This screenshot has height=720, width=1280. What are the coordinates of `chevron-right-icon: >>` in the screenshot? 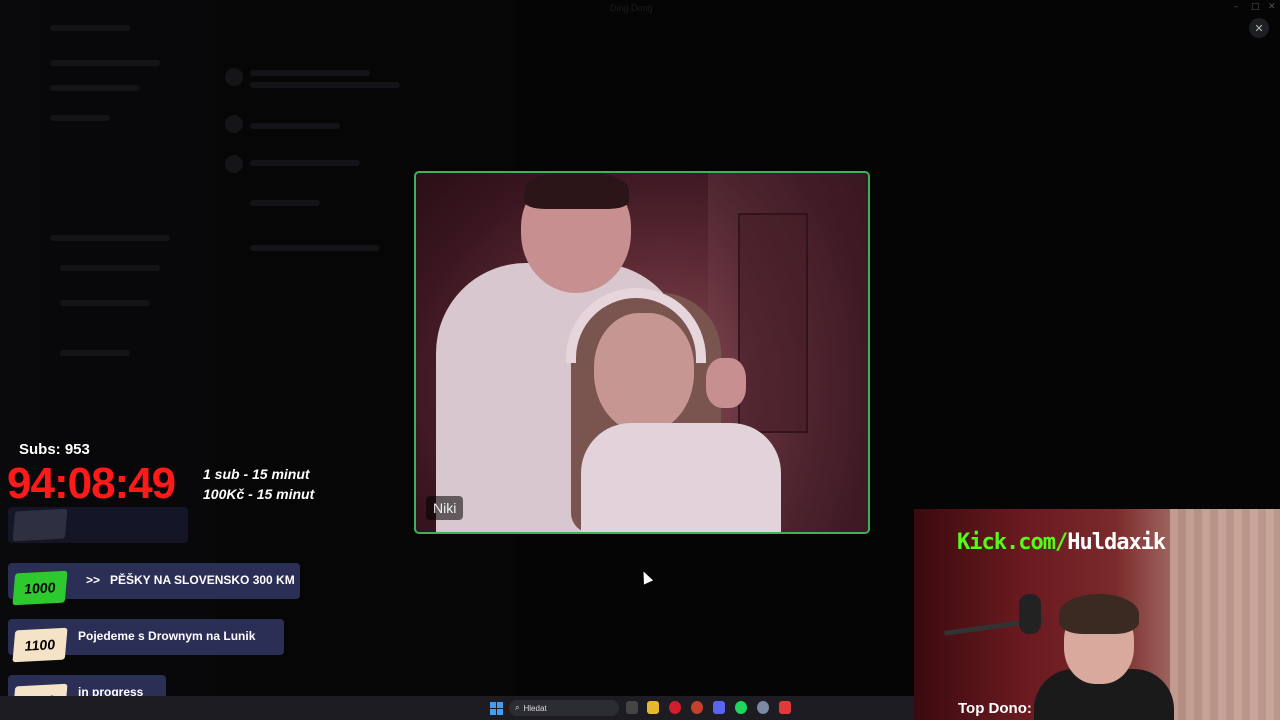 It's located at (93, 580).